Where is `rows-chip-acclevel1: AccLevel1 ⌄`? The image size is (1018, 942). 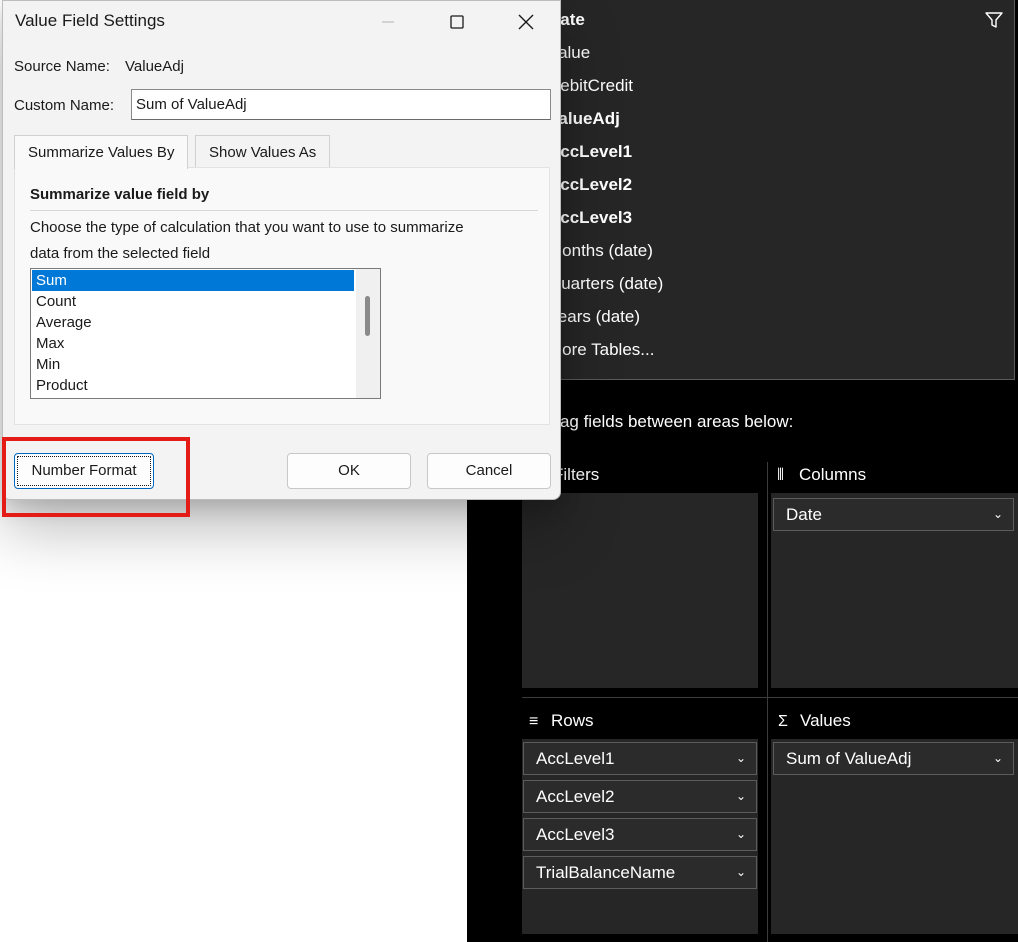 rows-chip-acclevel1: AccLevel1 ⌄ is located at coordinates (640, 758).